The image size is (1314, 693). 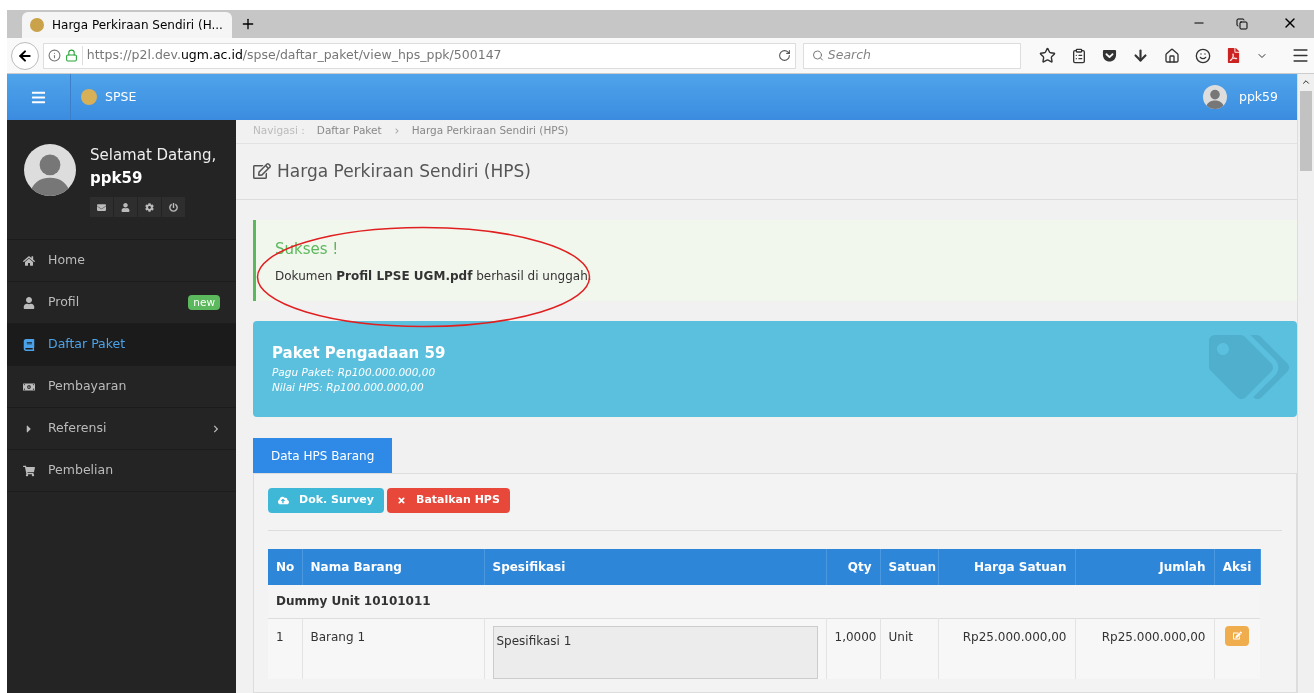 I want to click on envelope-icon, so click(x=101, y=207).